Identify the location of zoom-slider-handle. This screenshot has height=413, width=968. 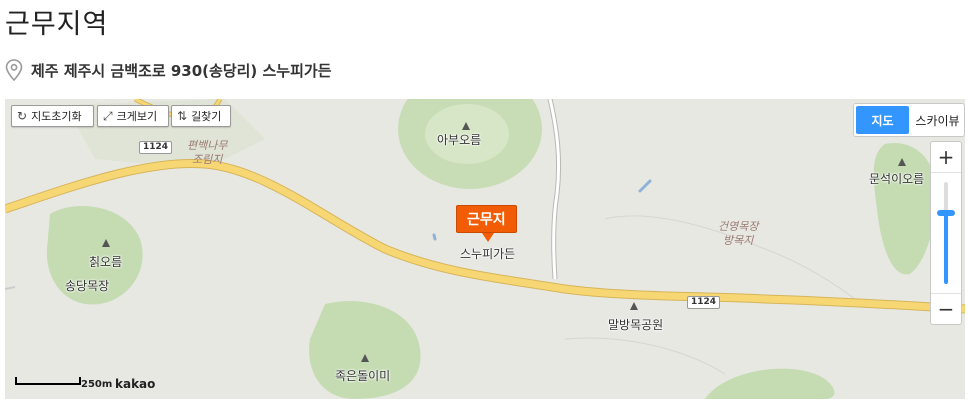
(946, 213).